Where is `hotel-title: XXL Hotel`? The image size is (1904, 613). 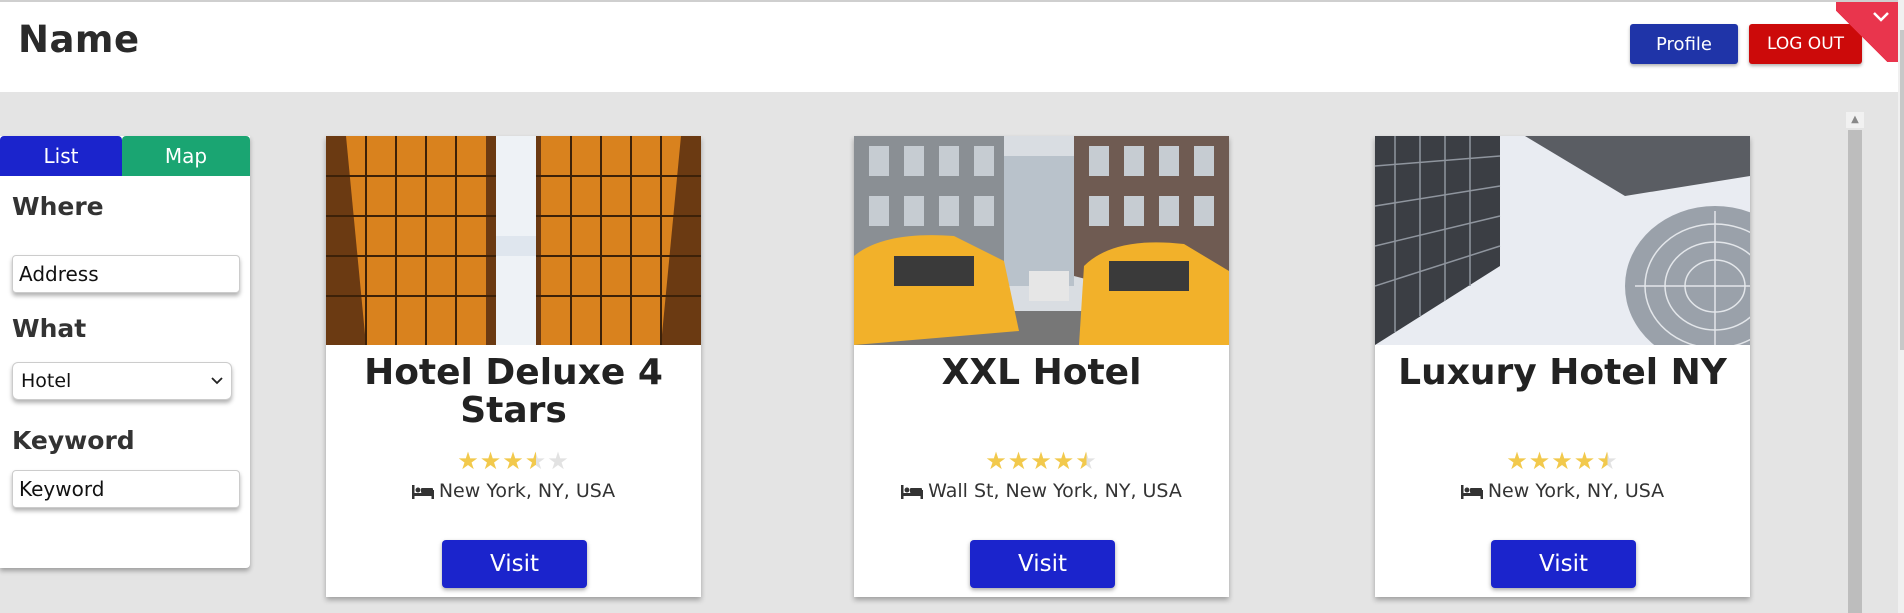
hotel-title: XXL Hotel is located at coordinates (1041, 372).